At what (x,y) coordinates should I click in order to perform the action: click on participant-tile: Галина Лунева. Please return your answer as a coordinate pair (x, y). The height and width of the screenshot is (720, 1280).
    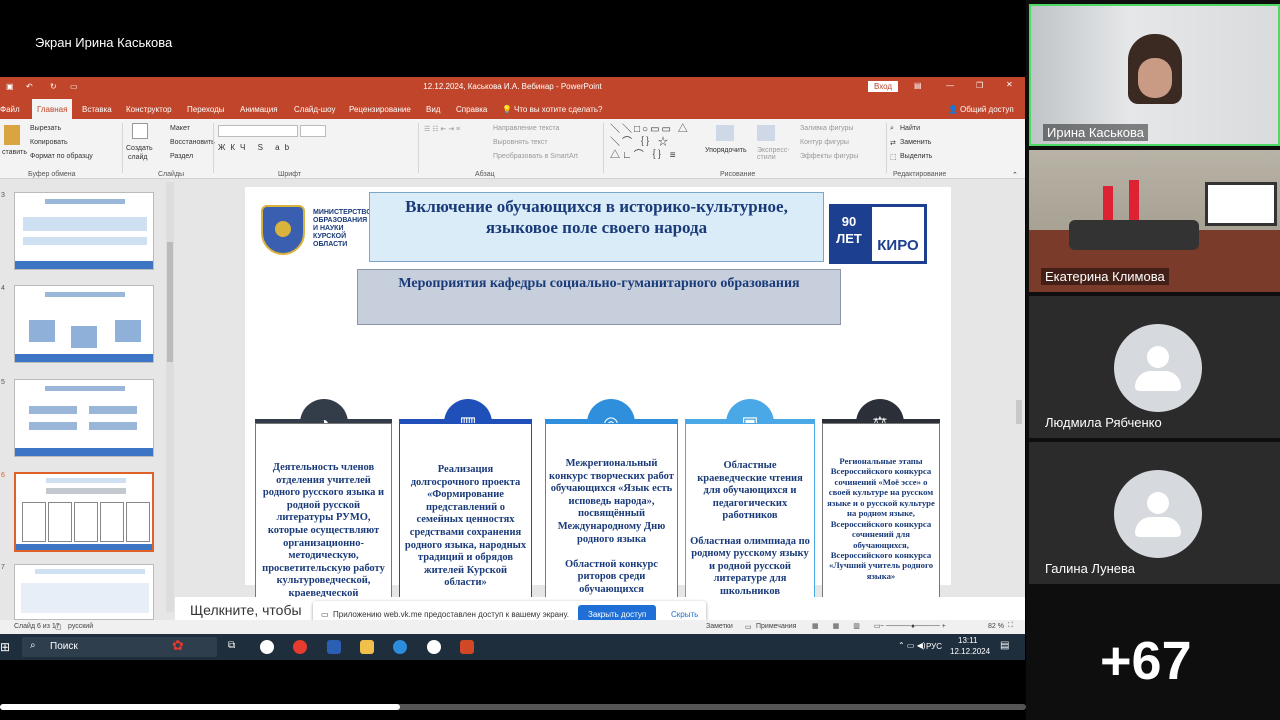
    Looking at the image, I should click on (1154, 513).